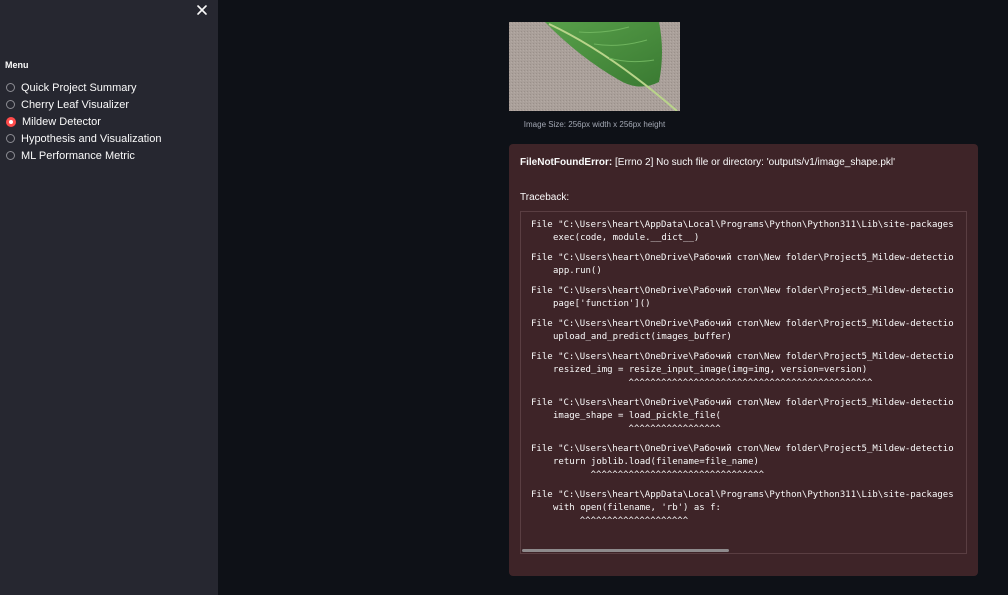 The height and width of the screenshot is (595, 1008). What do you see at coordinates (637, 416) in the screenshot?
I see `traceback-code-line: image_shape = load_pickle_file(` at bounding box center [637, 416].